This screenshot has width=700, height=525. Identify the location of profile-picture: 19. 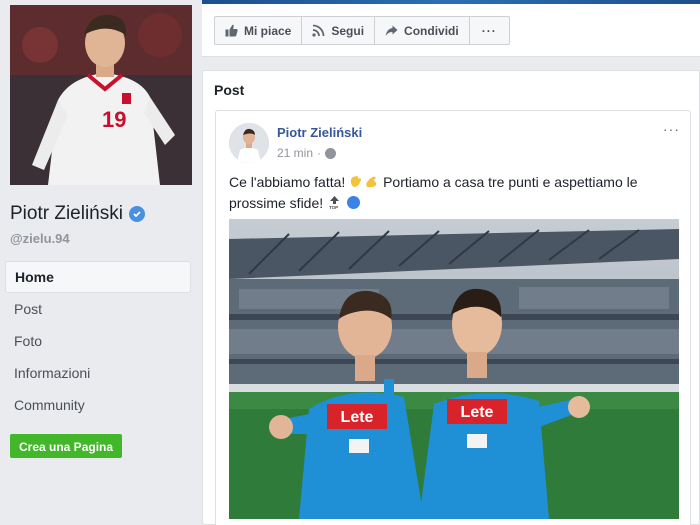
(101, 95).